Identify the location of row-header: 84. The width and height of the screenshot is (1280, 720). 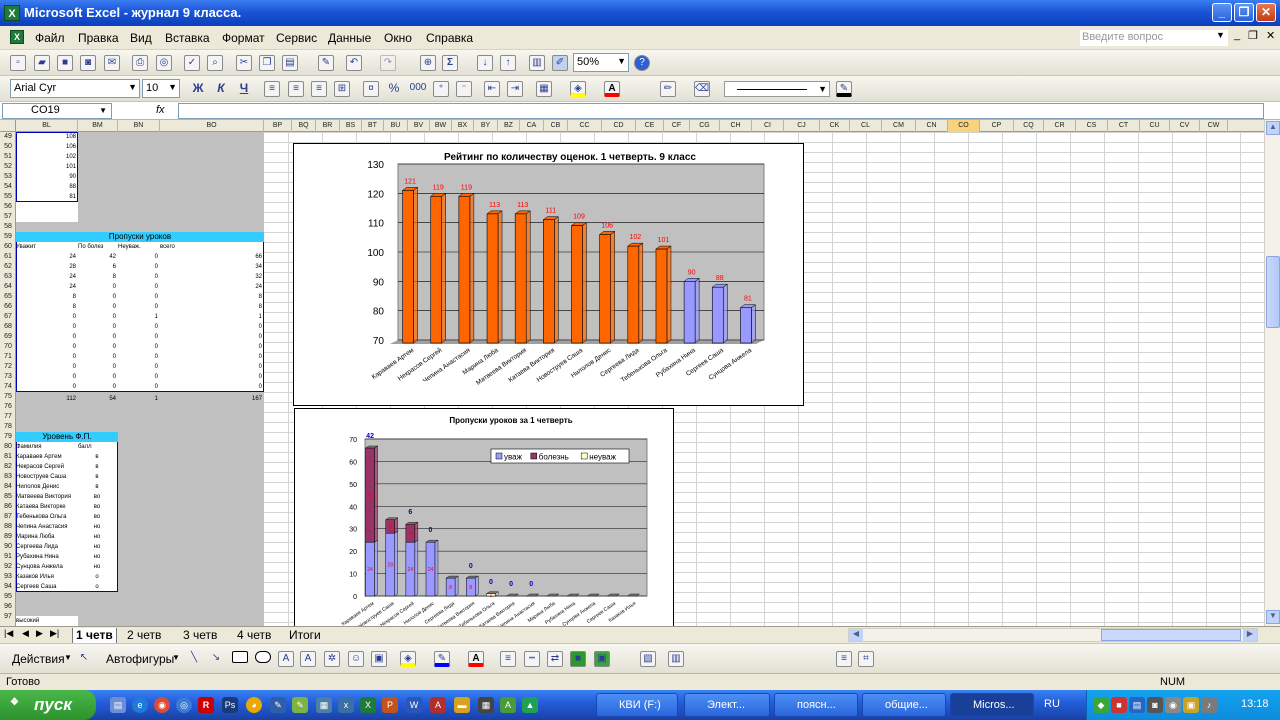
(8, 487).